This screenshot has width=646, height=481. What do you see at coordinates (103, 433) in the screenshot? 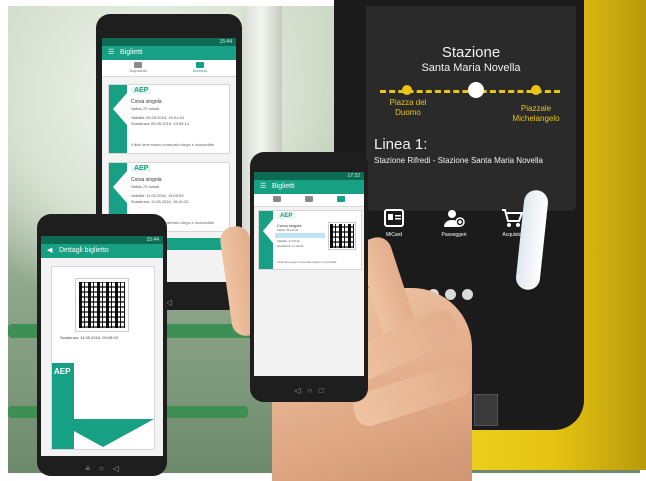
I see `ticket-arrow` at bounding box center [103, 433].